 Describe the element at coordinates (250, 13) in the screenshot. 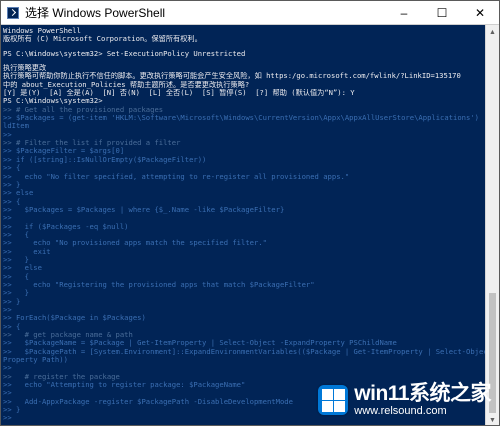

I see `title-bar: 选择 Windows PowerShell – ☐ ✕` at that location.